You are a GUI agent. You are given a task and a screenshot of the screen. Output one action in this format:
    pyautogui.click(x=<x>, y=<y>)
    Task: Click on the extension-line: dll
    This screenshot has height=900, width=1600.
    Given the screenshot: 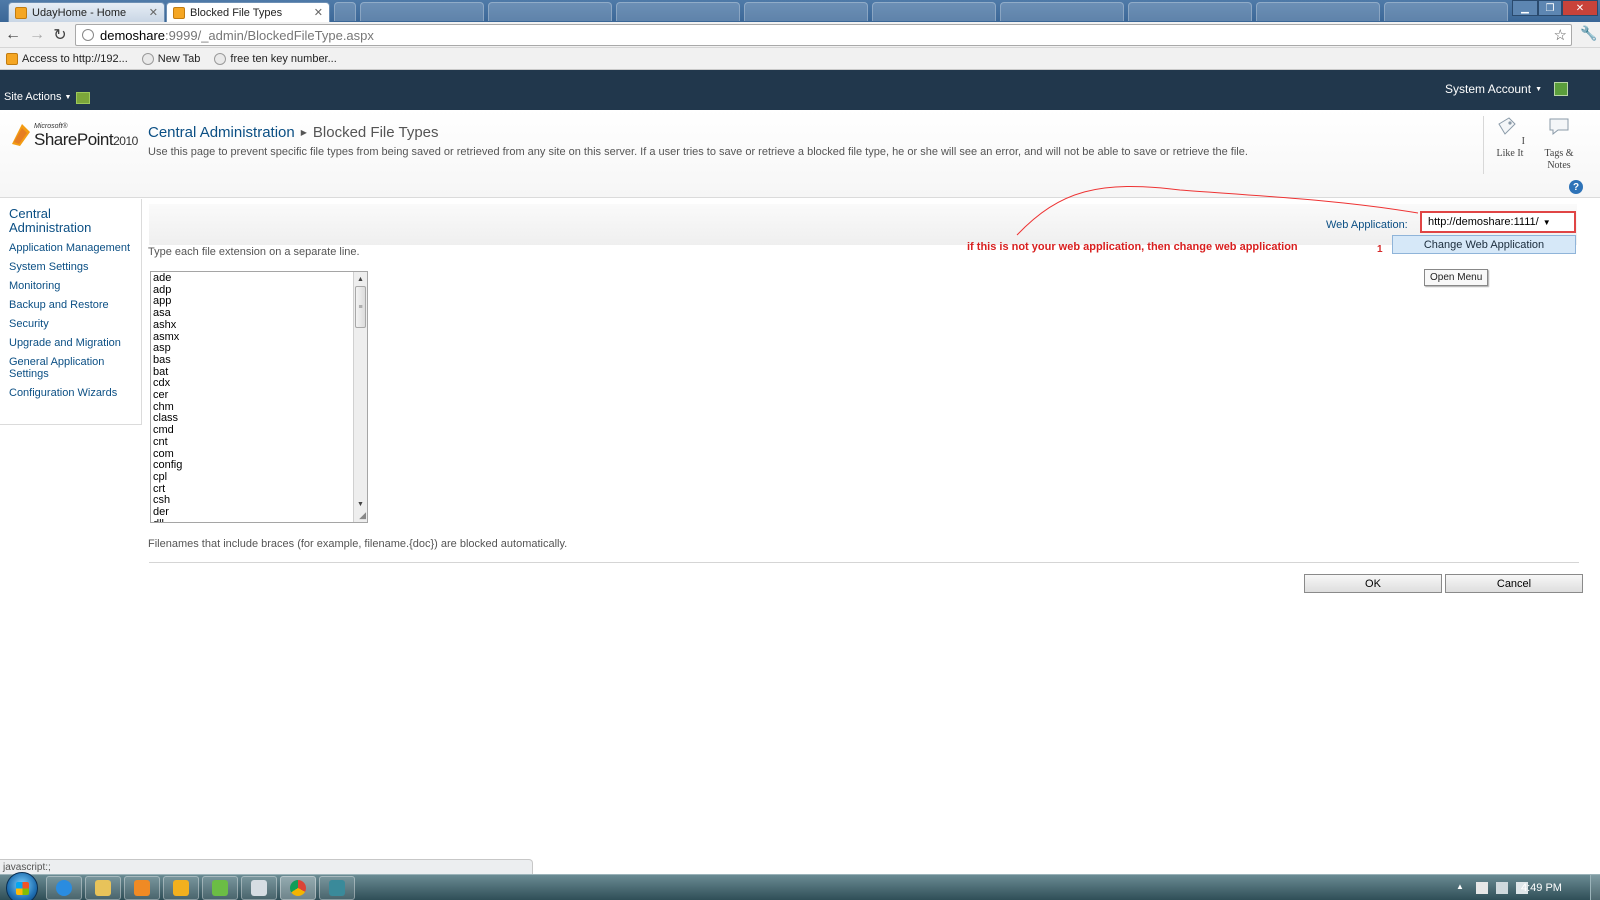 What is the action you would take?
    pyautogui.click(x=167, y=520)
    